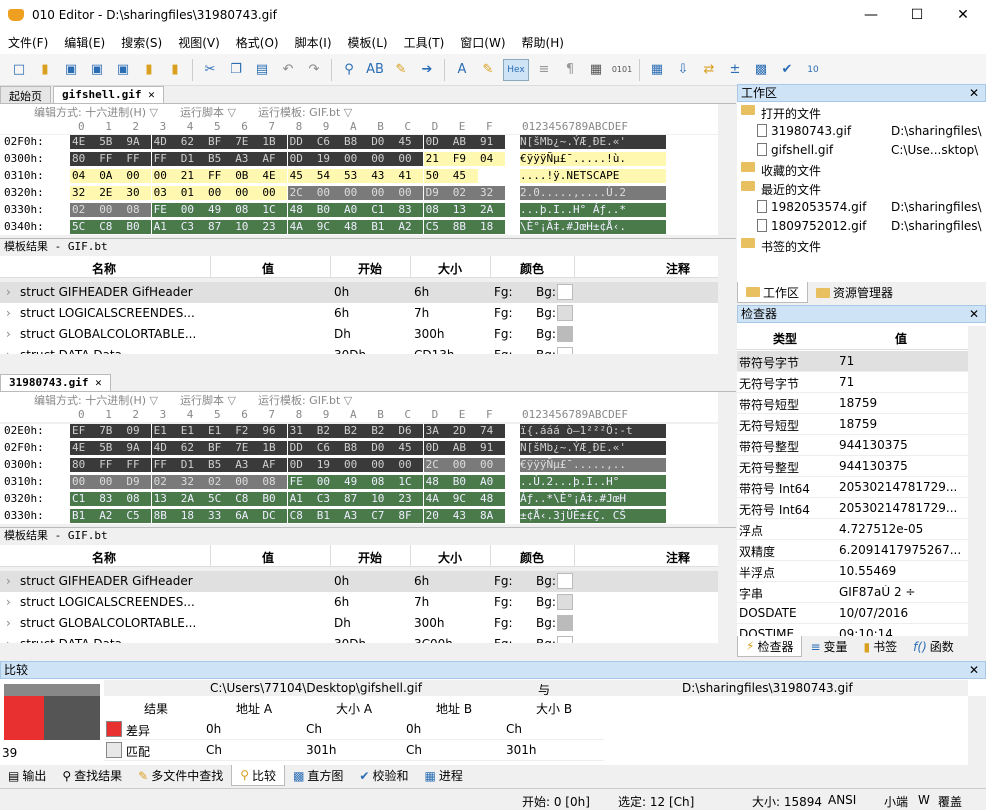  I want to click on tab-checksum: ✔ 校验和, so click(383, 775).